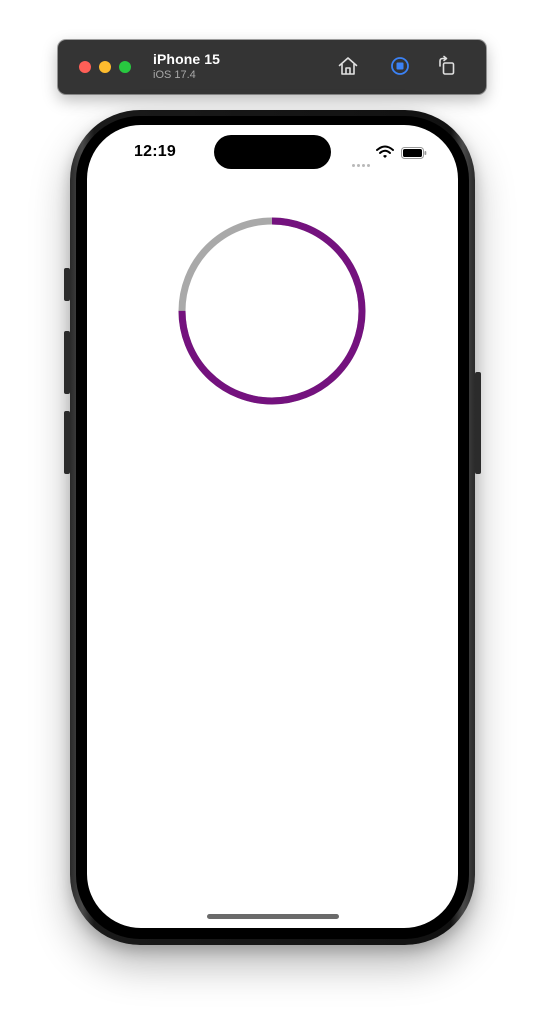  Describe the element at coordinates (273, 916) in the screenshot. I see `home-indicator` at that location.